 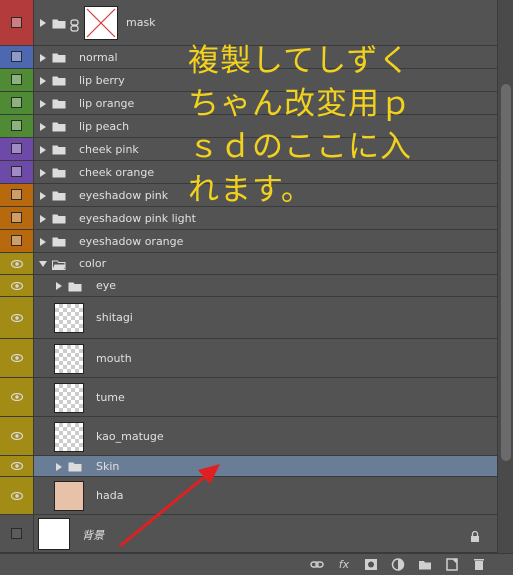 I want to click on new-layer-icon, so click(x=452, y=564).